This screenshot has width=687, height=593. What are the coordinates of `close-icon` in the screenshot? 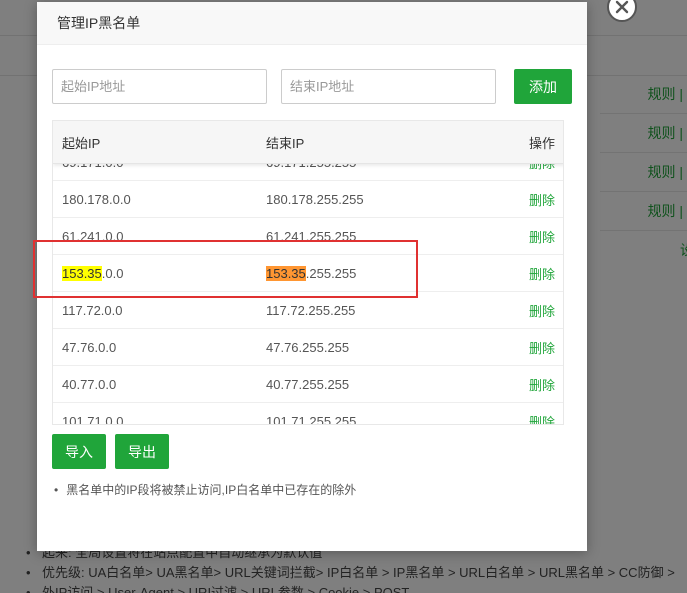 It's located at (622, 7).